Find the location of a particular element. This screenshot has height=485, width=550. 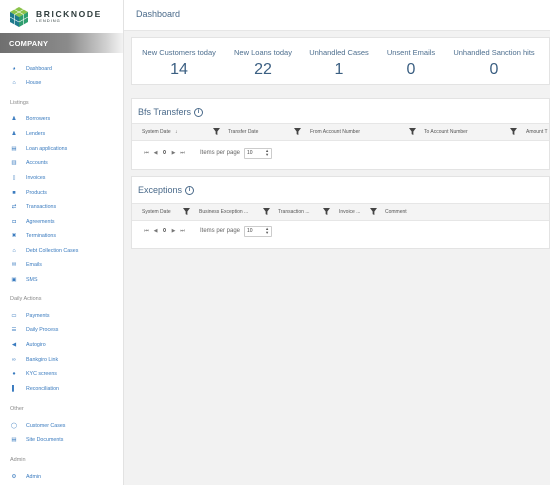

sidebar-item-invoices: ▯ Invoices is located at coordinates (27, 178).